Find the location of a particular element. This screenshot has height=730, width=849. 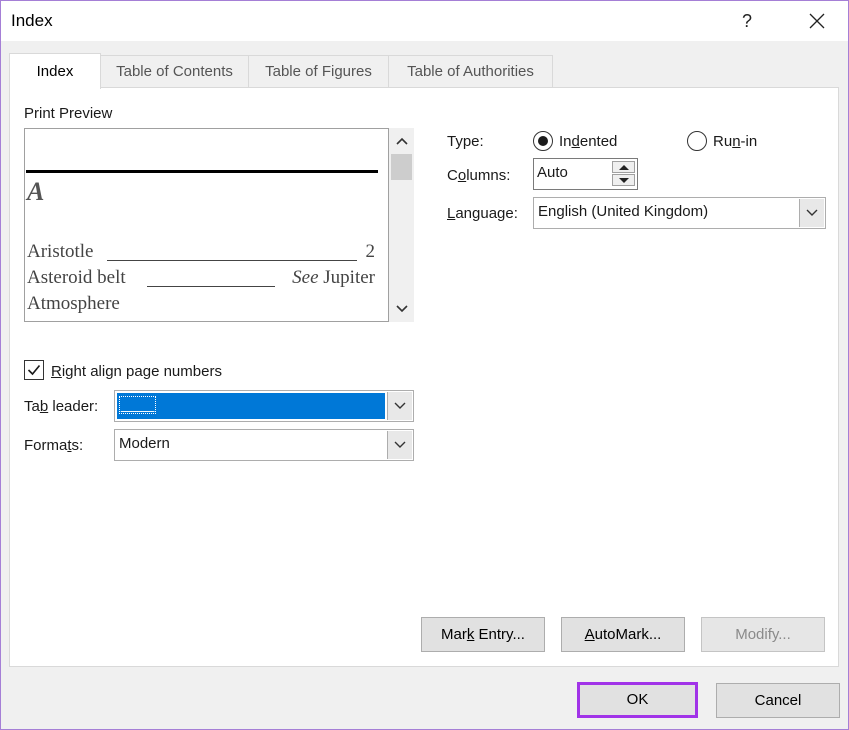

radio-indented is located at coordinates (543, 141).